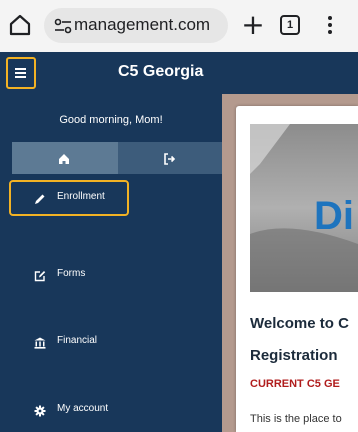  I want to click on edit-form-icon, so click(40, 275).